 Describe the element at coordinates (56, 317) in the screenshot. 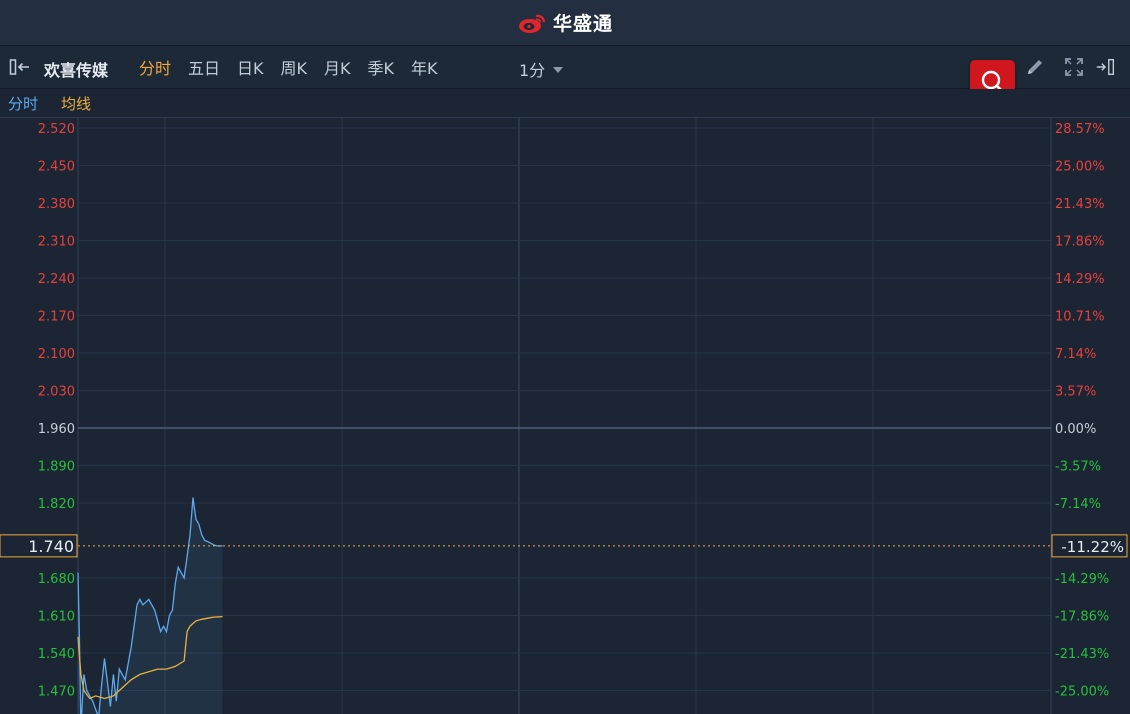

I see `y-tick-label-left: 2.170` at that location.